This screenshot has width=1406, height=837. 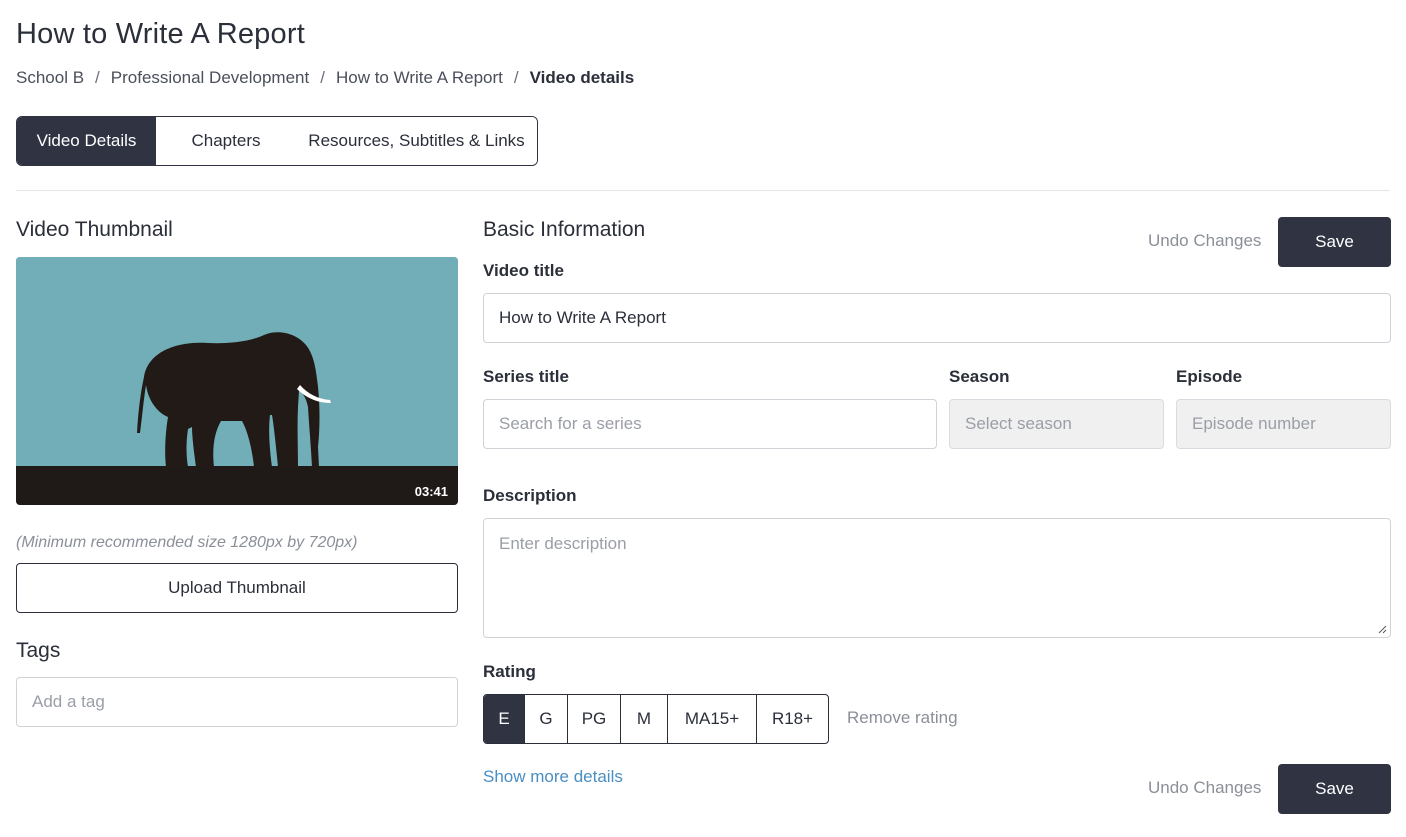 What do you see at coordinates (979, 376) in the screenshot?
I see `season-label: Season` at bounding box center [979, 376].